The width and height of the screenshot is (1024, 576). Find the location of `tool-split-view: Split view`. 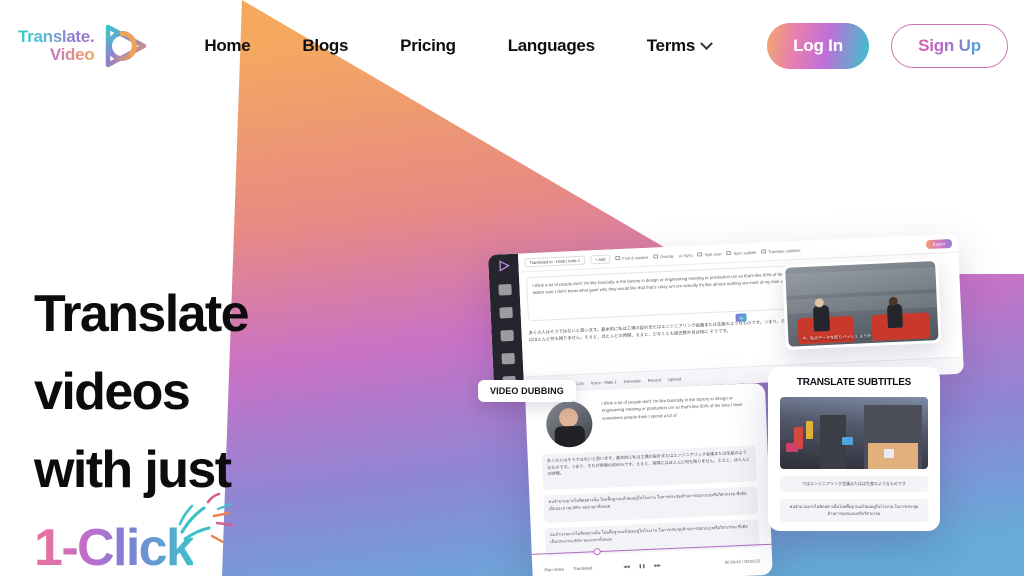

tool-split-view: Split view is located at coordinates (709, 253).